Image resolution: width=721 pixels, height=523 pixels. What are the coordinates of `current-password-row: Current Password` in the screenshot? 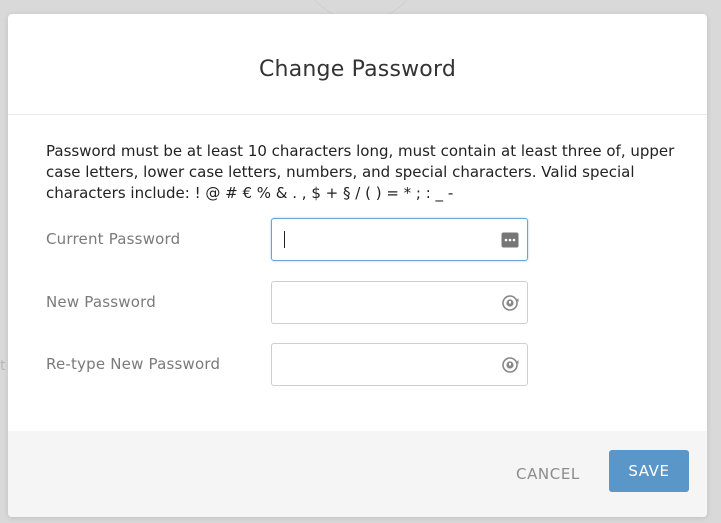 It's located at (287, 239).